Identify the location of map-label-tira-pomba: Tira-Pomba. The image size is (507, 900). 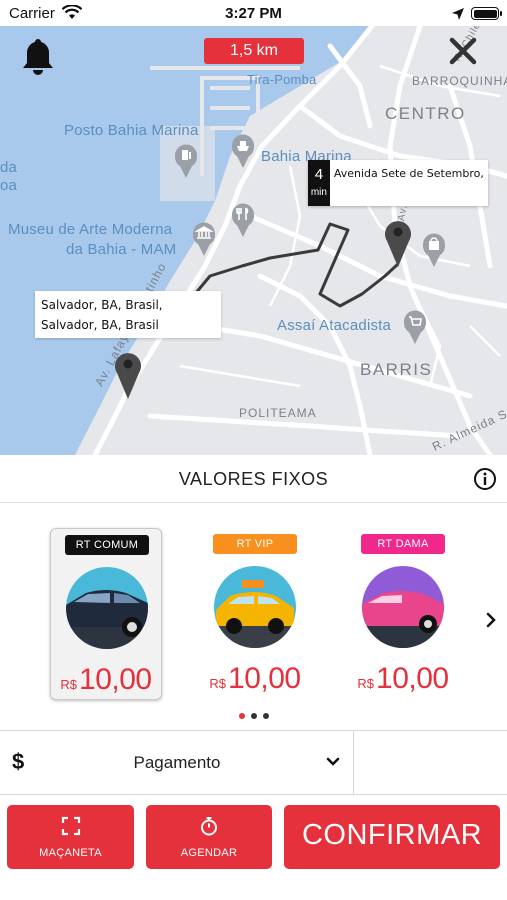
(282, 79).